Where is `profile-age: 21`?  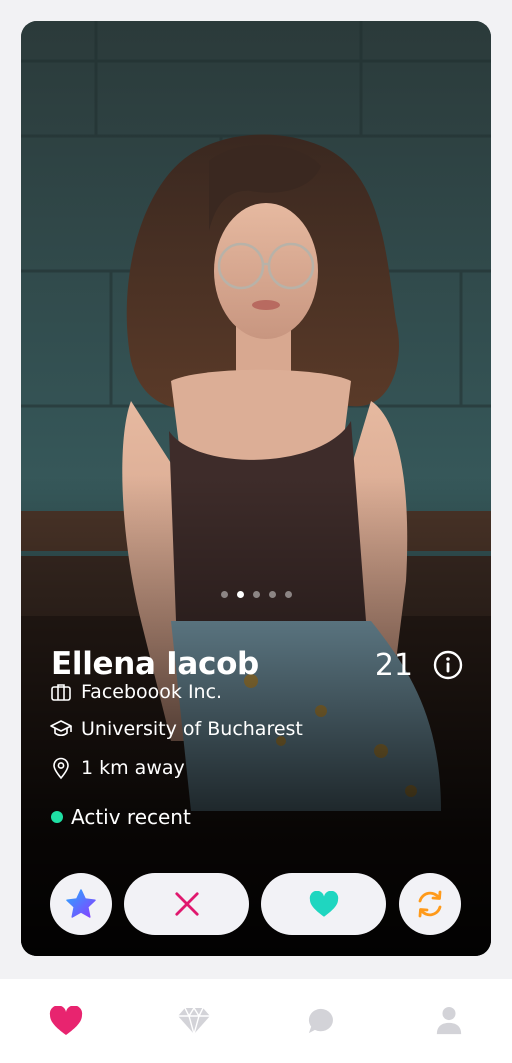
profile-age: 21 is located at coordinates (393, 665).